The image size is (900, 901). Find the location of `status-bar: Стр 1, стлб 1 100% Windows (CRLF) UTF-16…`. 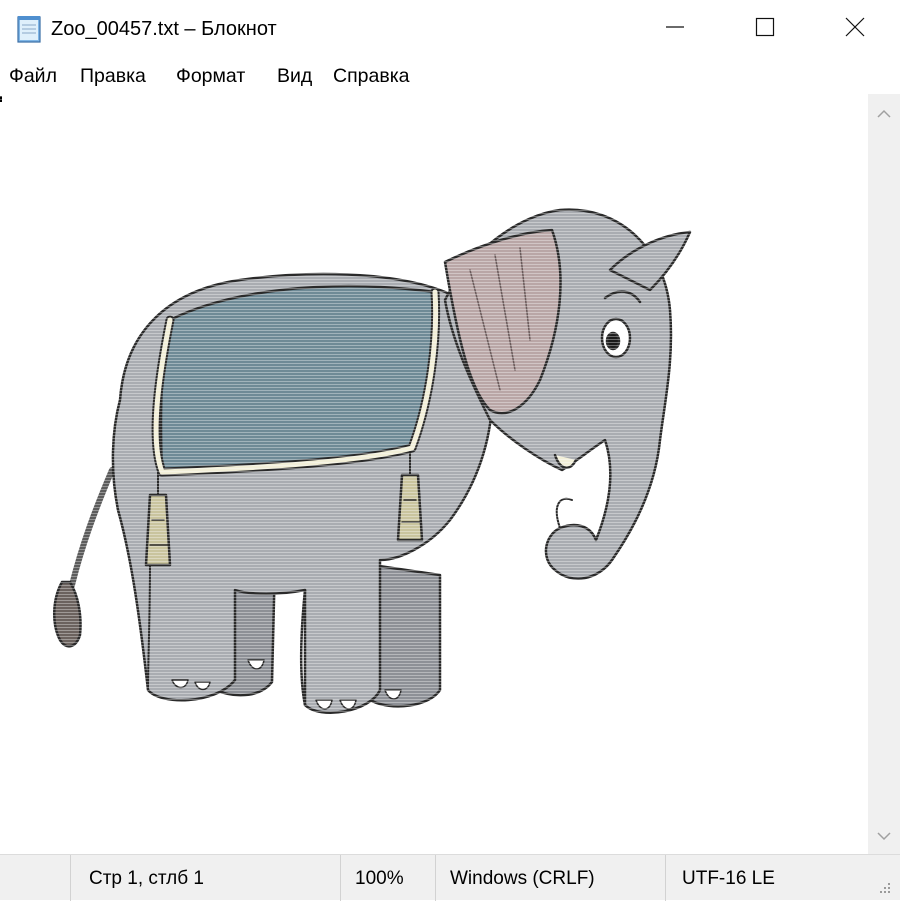

status-bar: Стр 1, стлб 1 100% Windows (CRLF) UTF-16… is located at coordinates (450, 877).